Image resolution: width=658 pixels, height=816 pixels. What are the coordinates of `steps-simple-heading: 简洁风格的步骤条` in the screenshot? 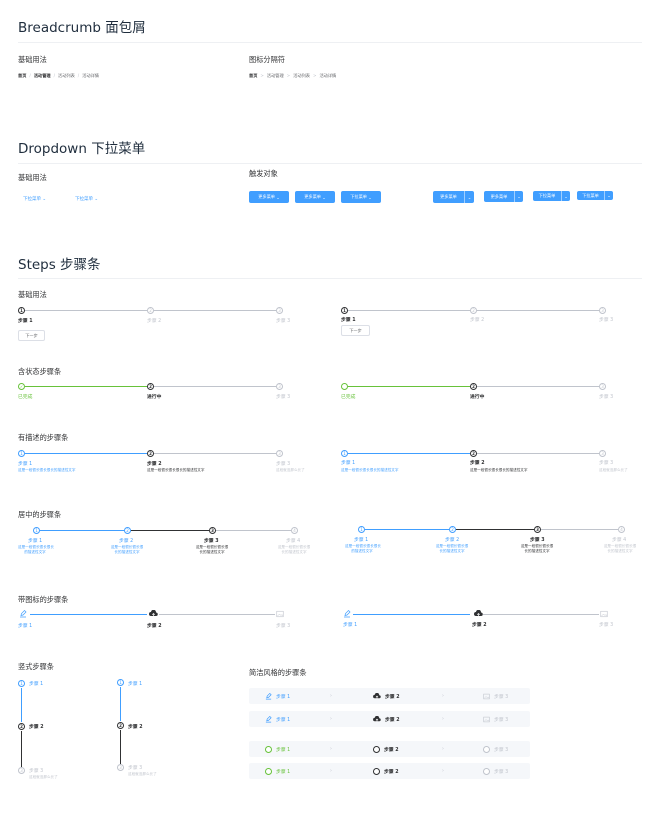 It's located at (278, 672).